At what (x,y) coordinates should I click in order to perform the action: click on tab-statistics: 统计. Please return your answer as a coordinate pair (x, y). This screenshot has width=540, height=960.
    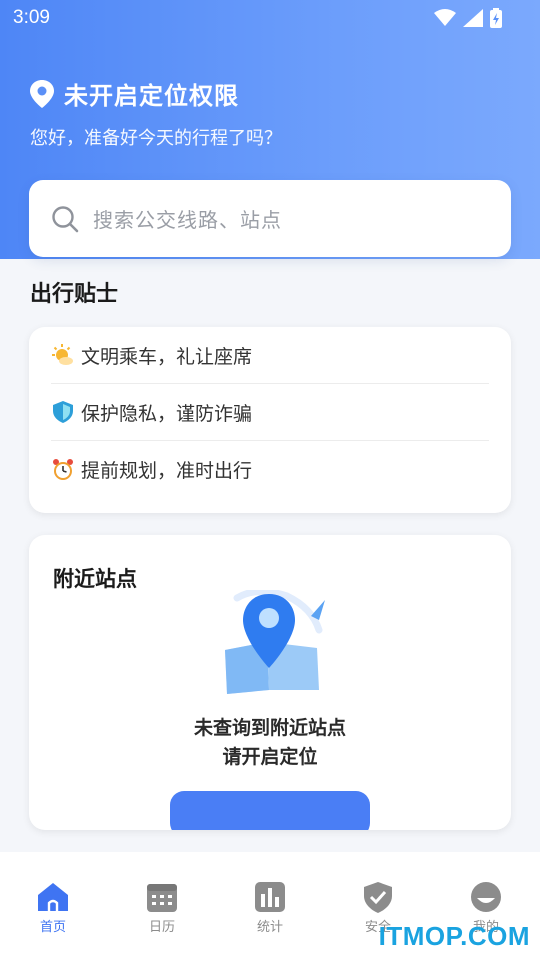
    Looking at the image, I should click on (270, 907).